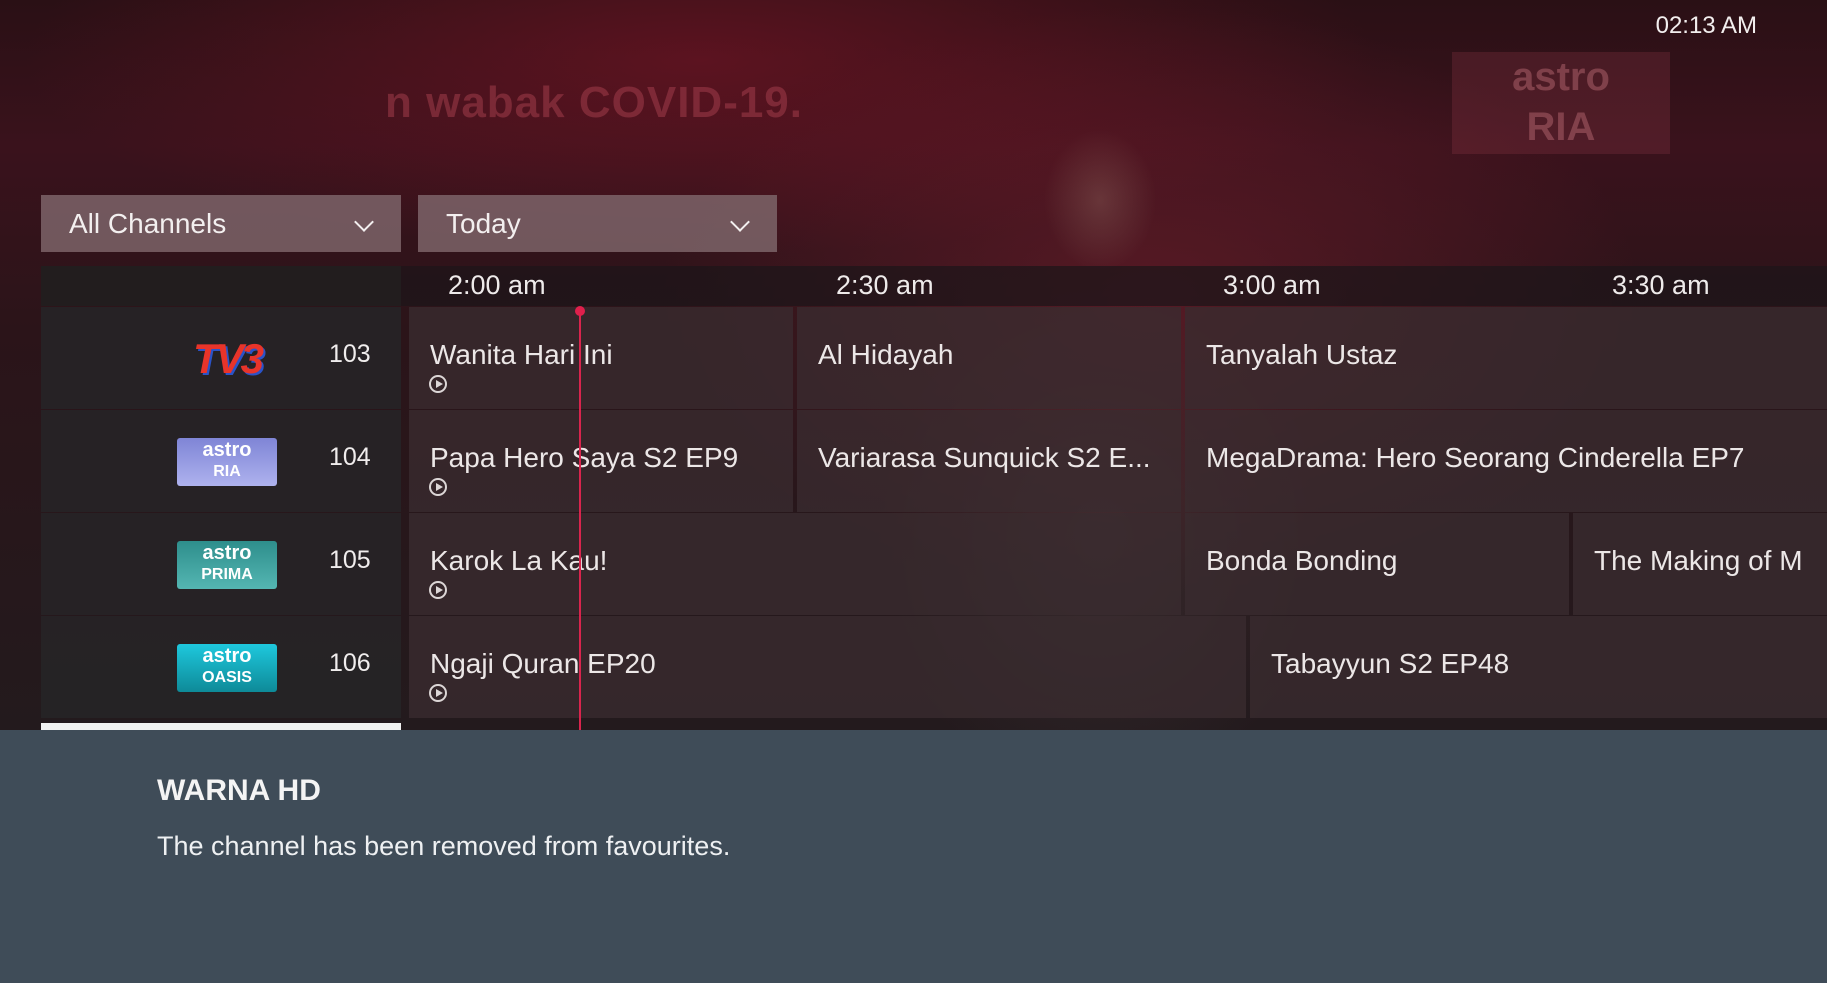 This screenshot has width=1827, height=983. I want to click on time-slot-label: 3:30 am, so click(1661, 285).